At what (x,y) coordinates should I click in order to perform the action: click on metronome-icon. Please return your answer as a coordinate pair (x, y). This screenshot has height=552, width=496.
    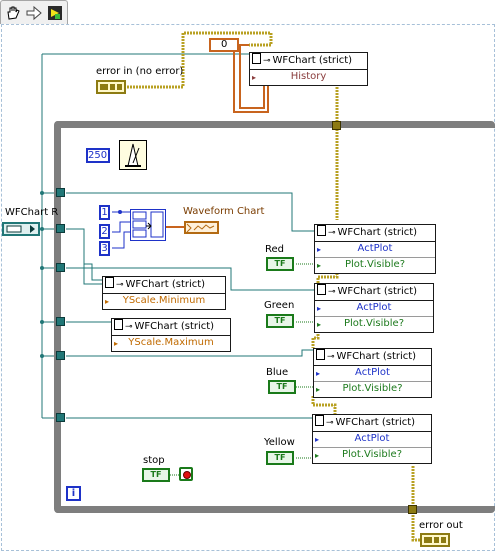
    Looking at the image, I should click on (133, 155).